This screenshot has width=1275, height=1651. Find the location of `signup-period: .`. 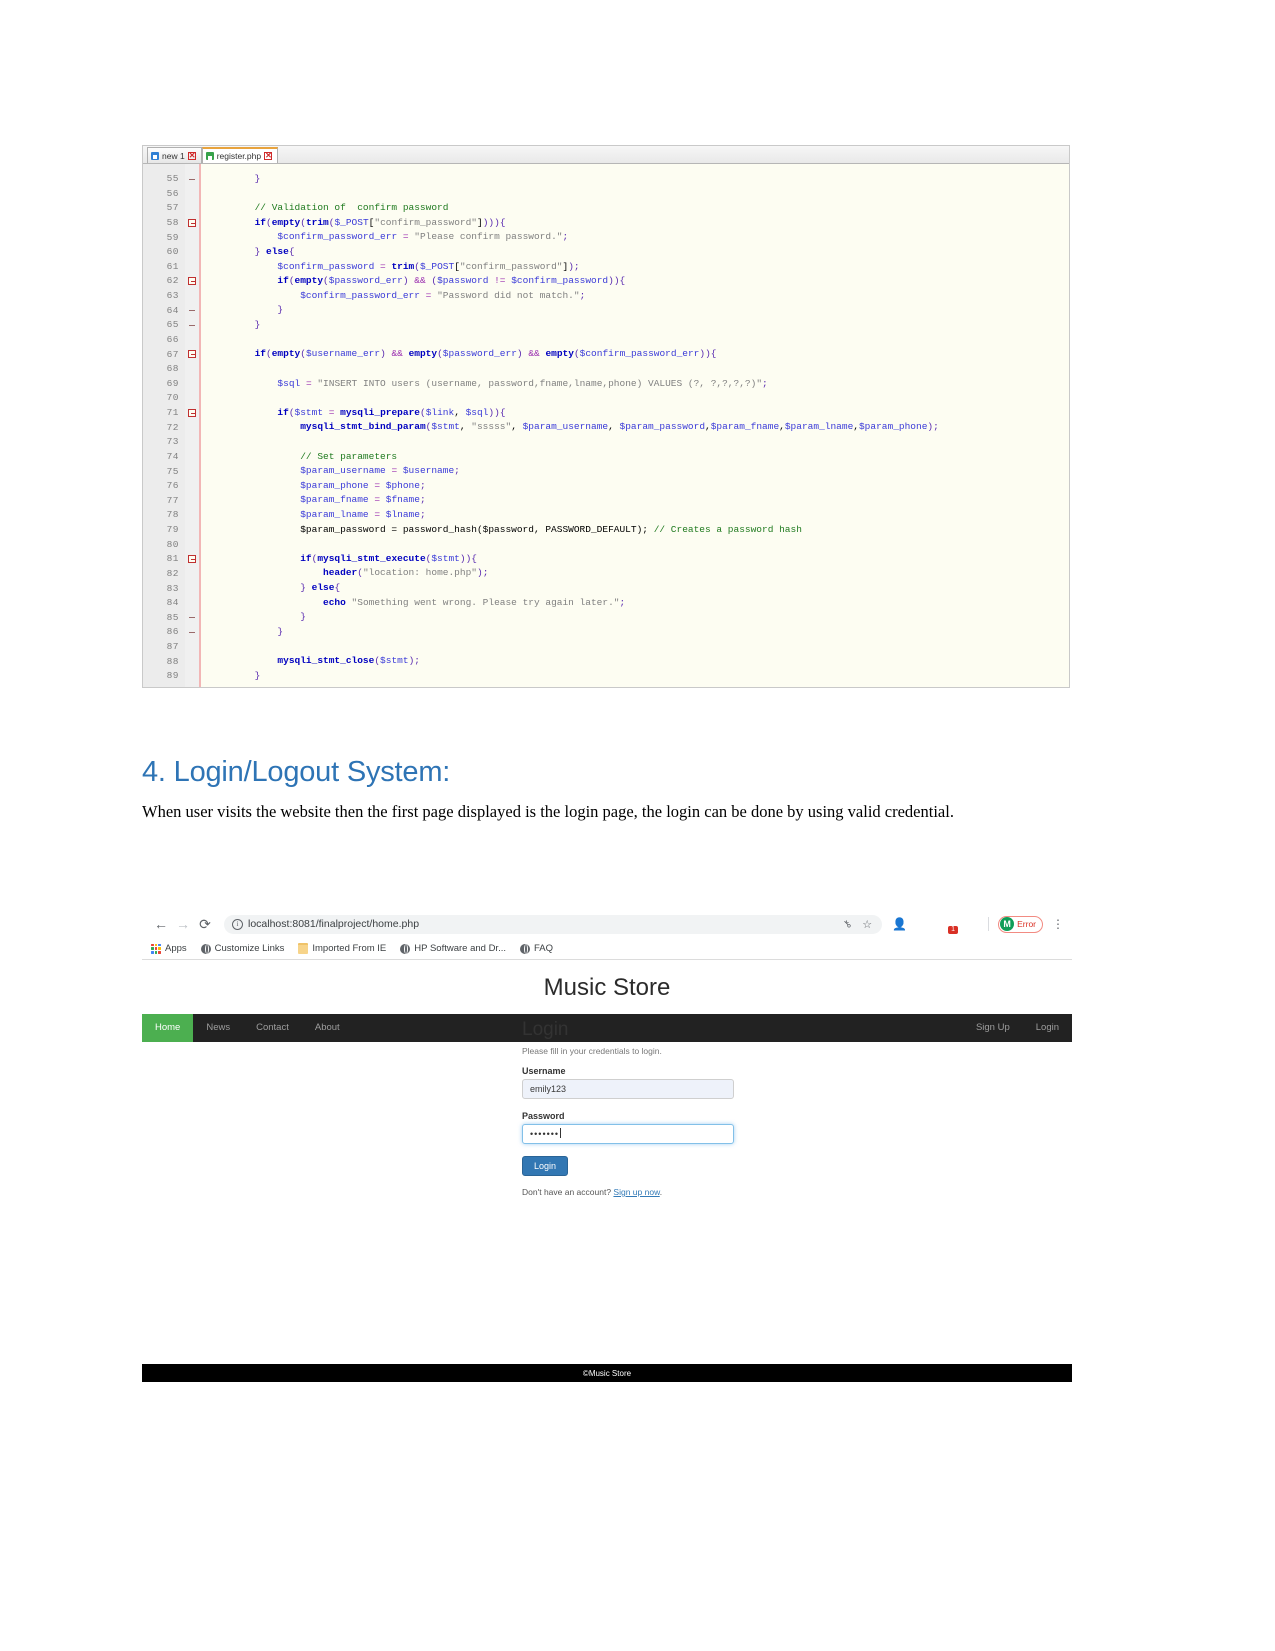

signup-period: . is located at coordinates (661, 1192).